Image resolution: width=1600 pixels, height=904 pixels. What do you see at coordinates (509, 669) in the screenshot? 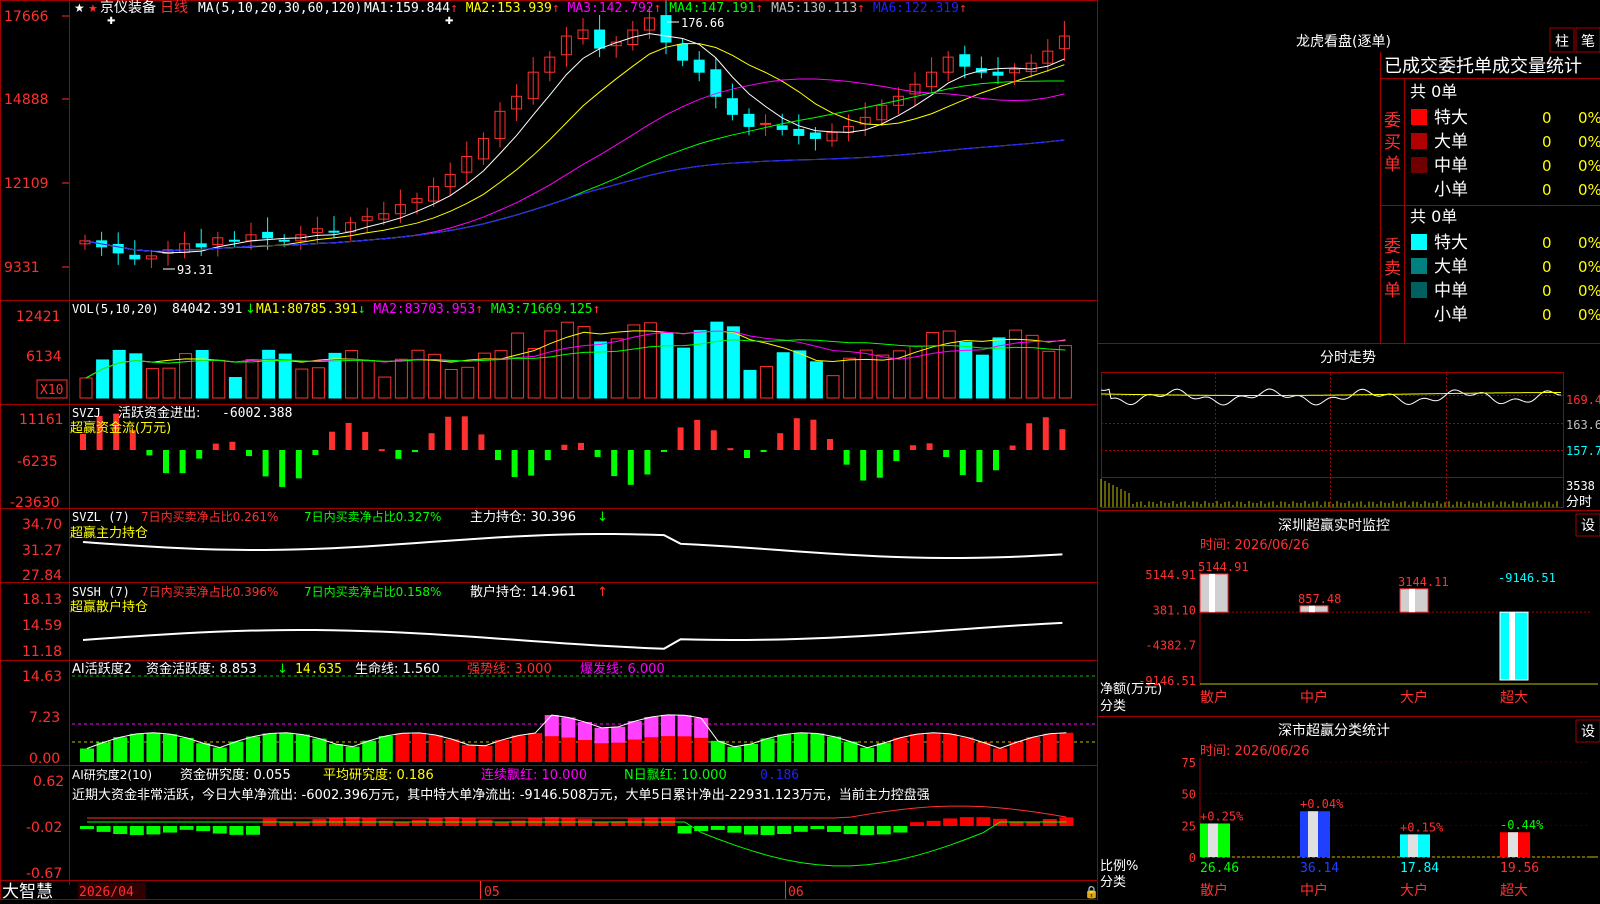
I see `ai-d: 强势线: 3.000` at bounding box center [509, 669].